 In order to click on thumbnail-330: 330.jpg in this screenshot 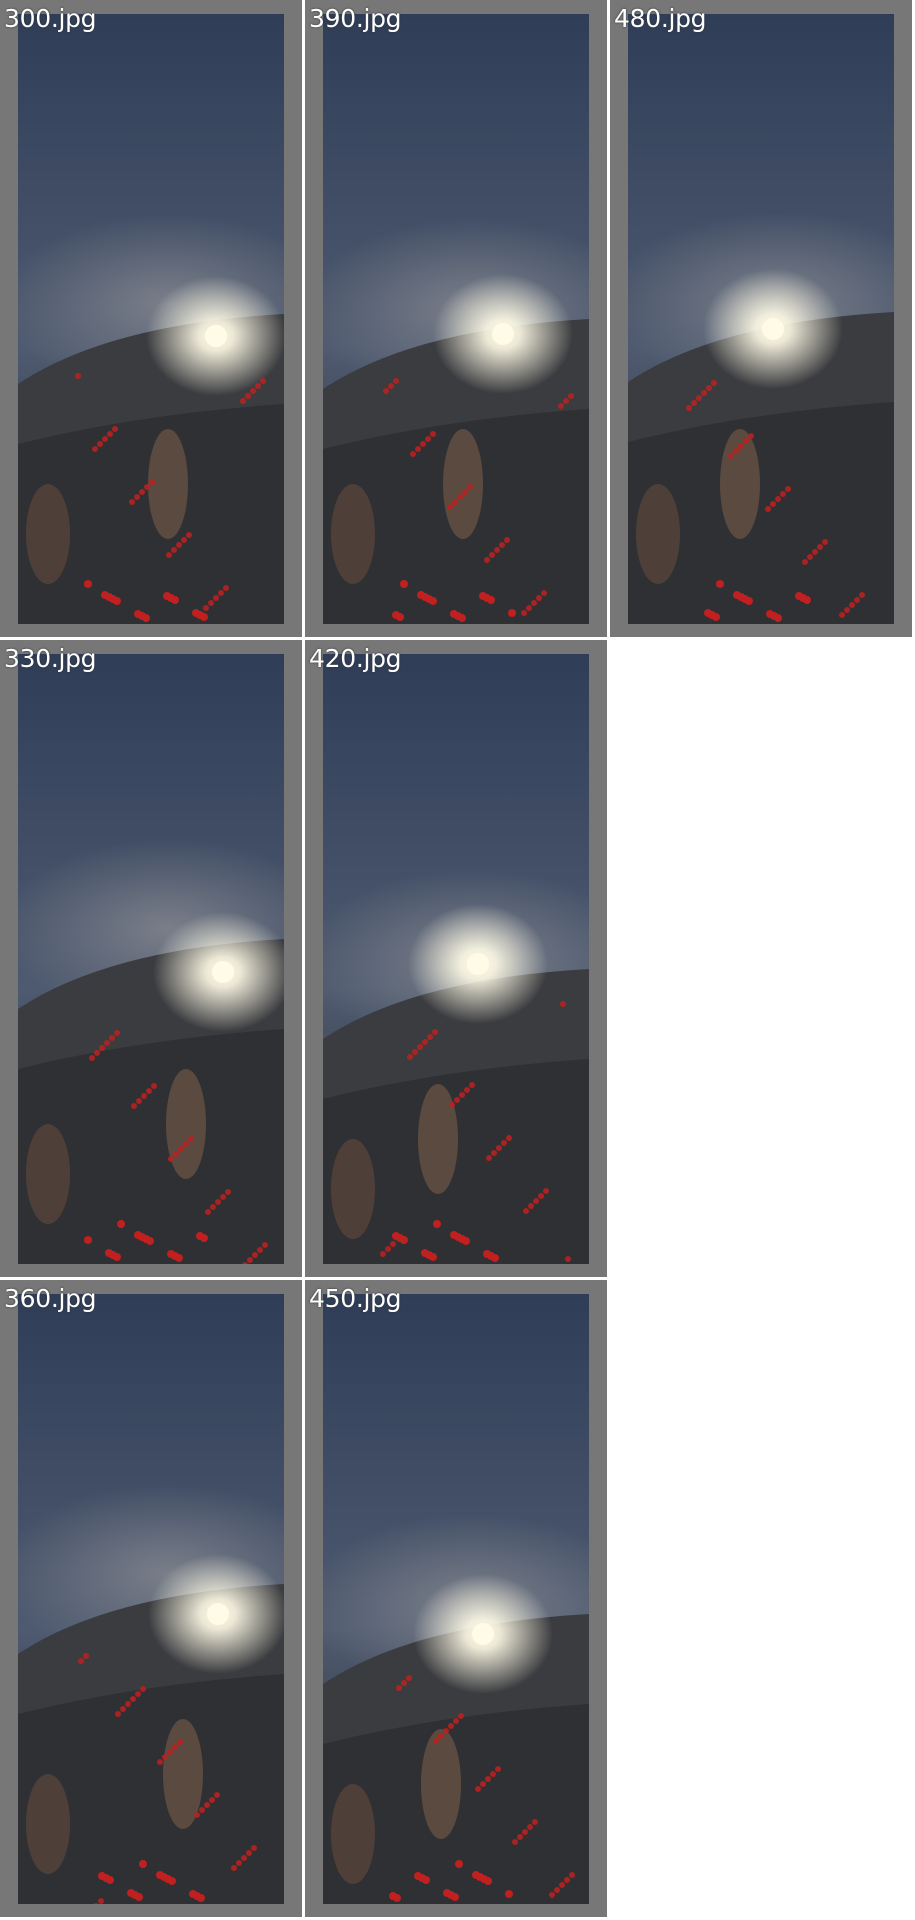, I will do `click(151, 958)`.